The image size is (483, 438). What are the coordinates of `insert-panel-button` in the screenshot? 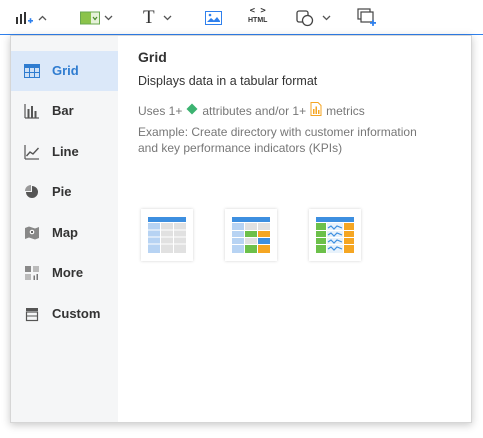 It's located at (367, 18).